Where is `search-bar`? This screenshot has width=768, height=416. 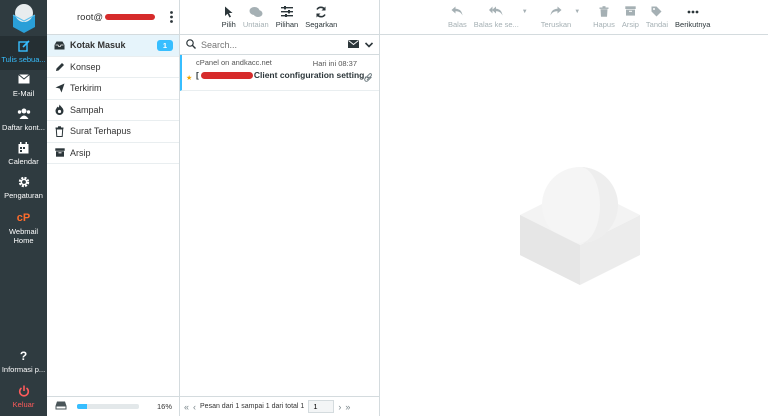
search-bar is located at coordinates (279, 45).